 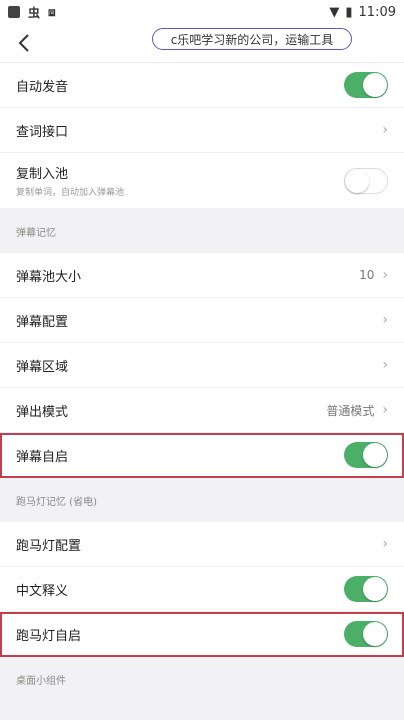 What do you see at coordinates (202, 544) in the screenshot?
I see `setting-marquee-config: 跑马灯配置 ›` at bounding box center [202, 544].